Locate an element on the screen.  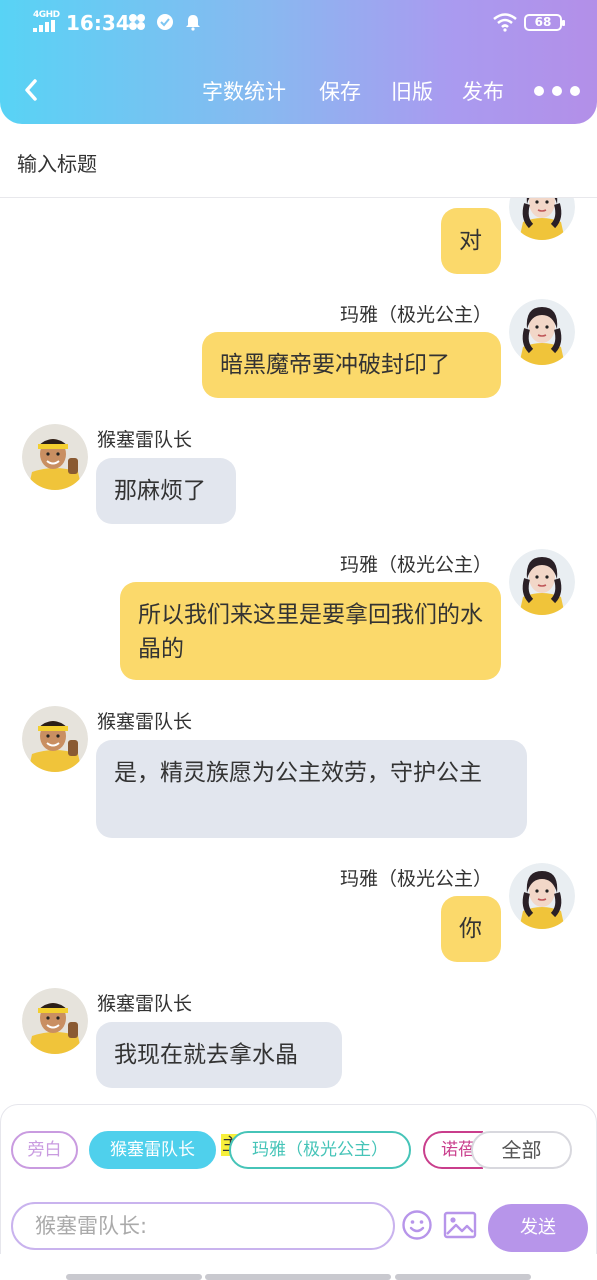
message-bubble: 对 is located at coordinates (471, 241).